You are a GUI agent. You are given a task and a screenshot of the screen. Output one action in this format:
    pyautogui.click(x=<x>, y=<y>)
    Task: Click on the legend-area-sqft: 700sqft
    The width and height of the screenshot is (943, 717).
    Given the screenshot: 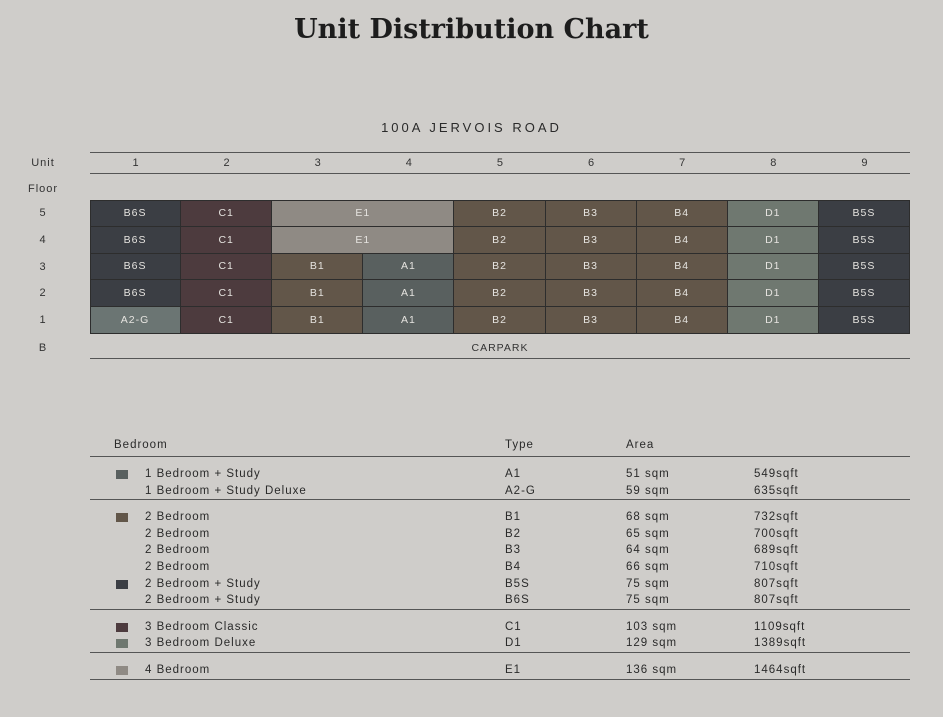 What is the action you would take?
    pyautogui.click(x=776, y=533)
    